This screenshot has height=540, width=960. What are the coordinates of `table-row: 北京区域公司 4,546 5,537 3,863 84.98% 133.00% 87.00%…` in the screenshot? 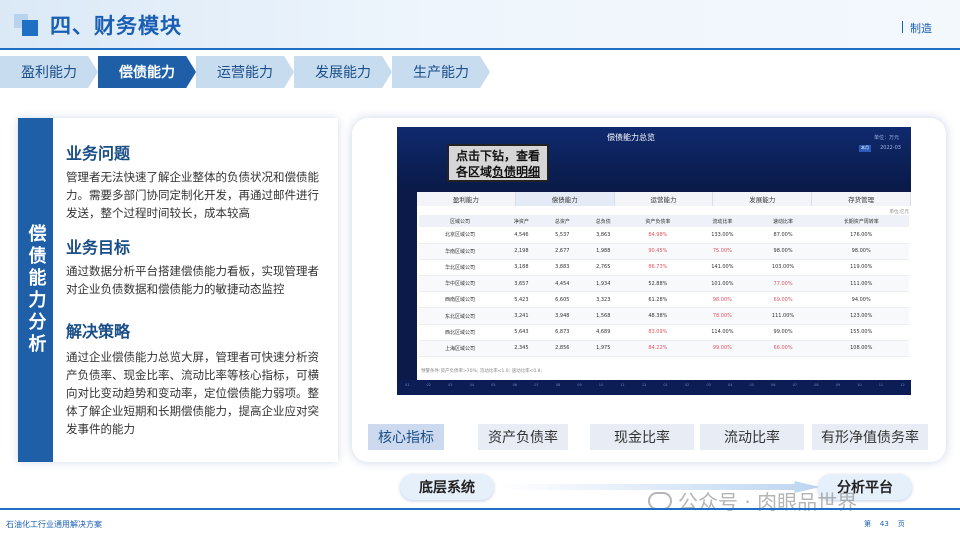 It's located at (664, 235).